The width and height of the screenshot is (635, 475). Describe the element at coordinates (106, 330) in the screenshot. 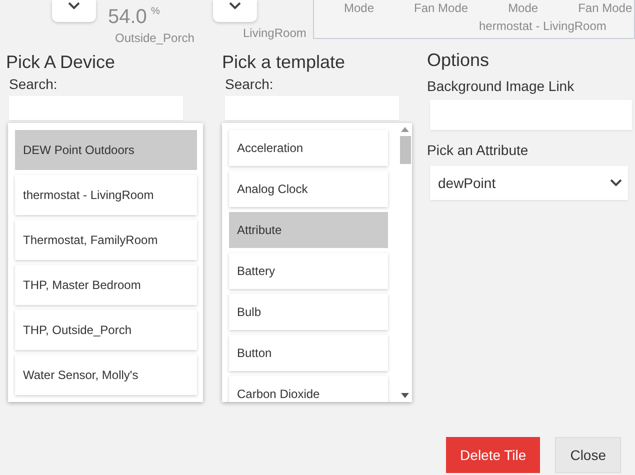

I see `device-item: THP, Outside_Porch` at that location.